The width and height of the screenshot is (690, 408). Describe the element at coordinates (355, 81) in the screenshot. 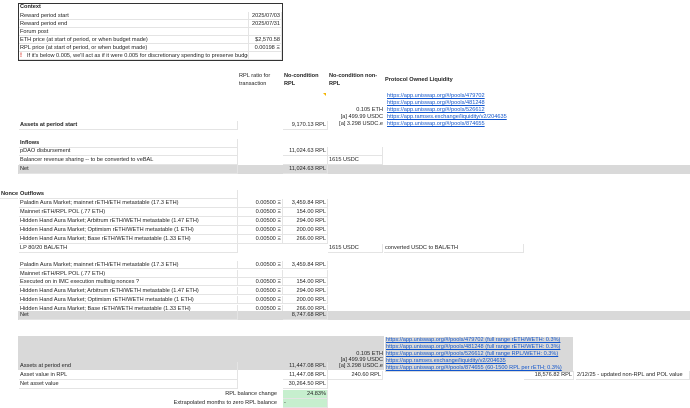

I see `header-no-condition-non-rpl: No-condition non-RPL` at that location.